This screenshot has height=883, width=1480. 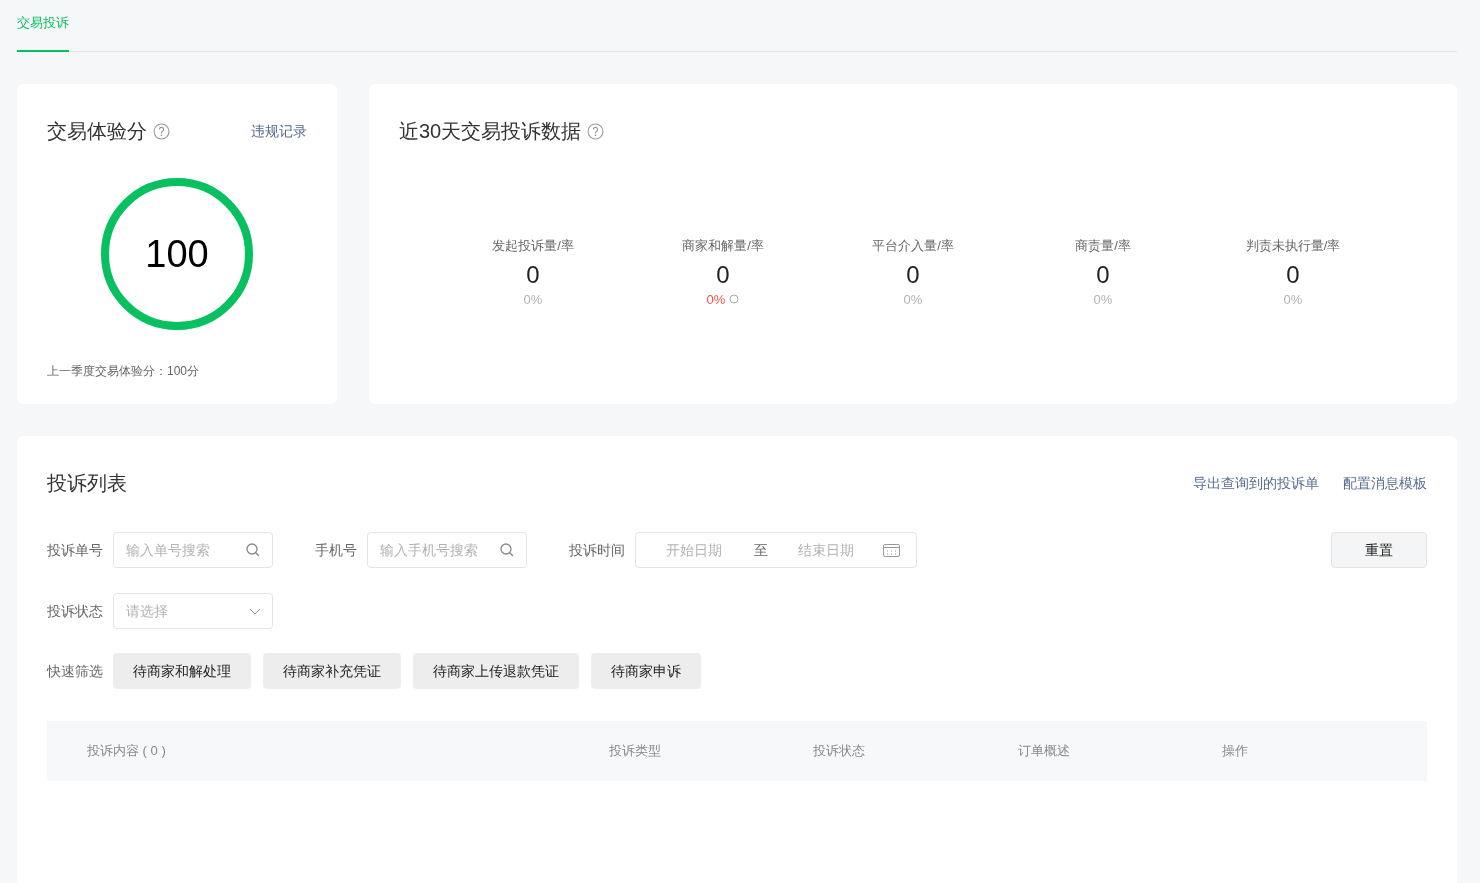 I want to click on quick-filter-button: 待商家上传退款凭证, so click(x=496, y=671).